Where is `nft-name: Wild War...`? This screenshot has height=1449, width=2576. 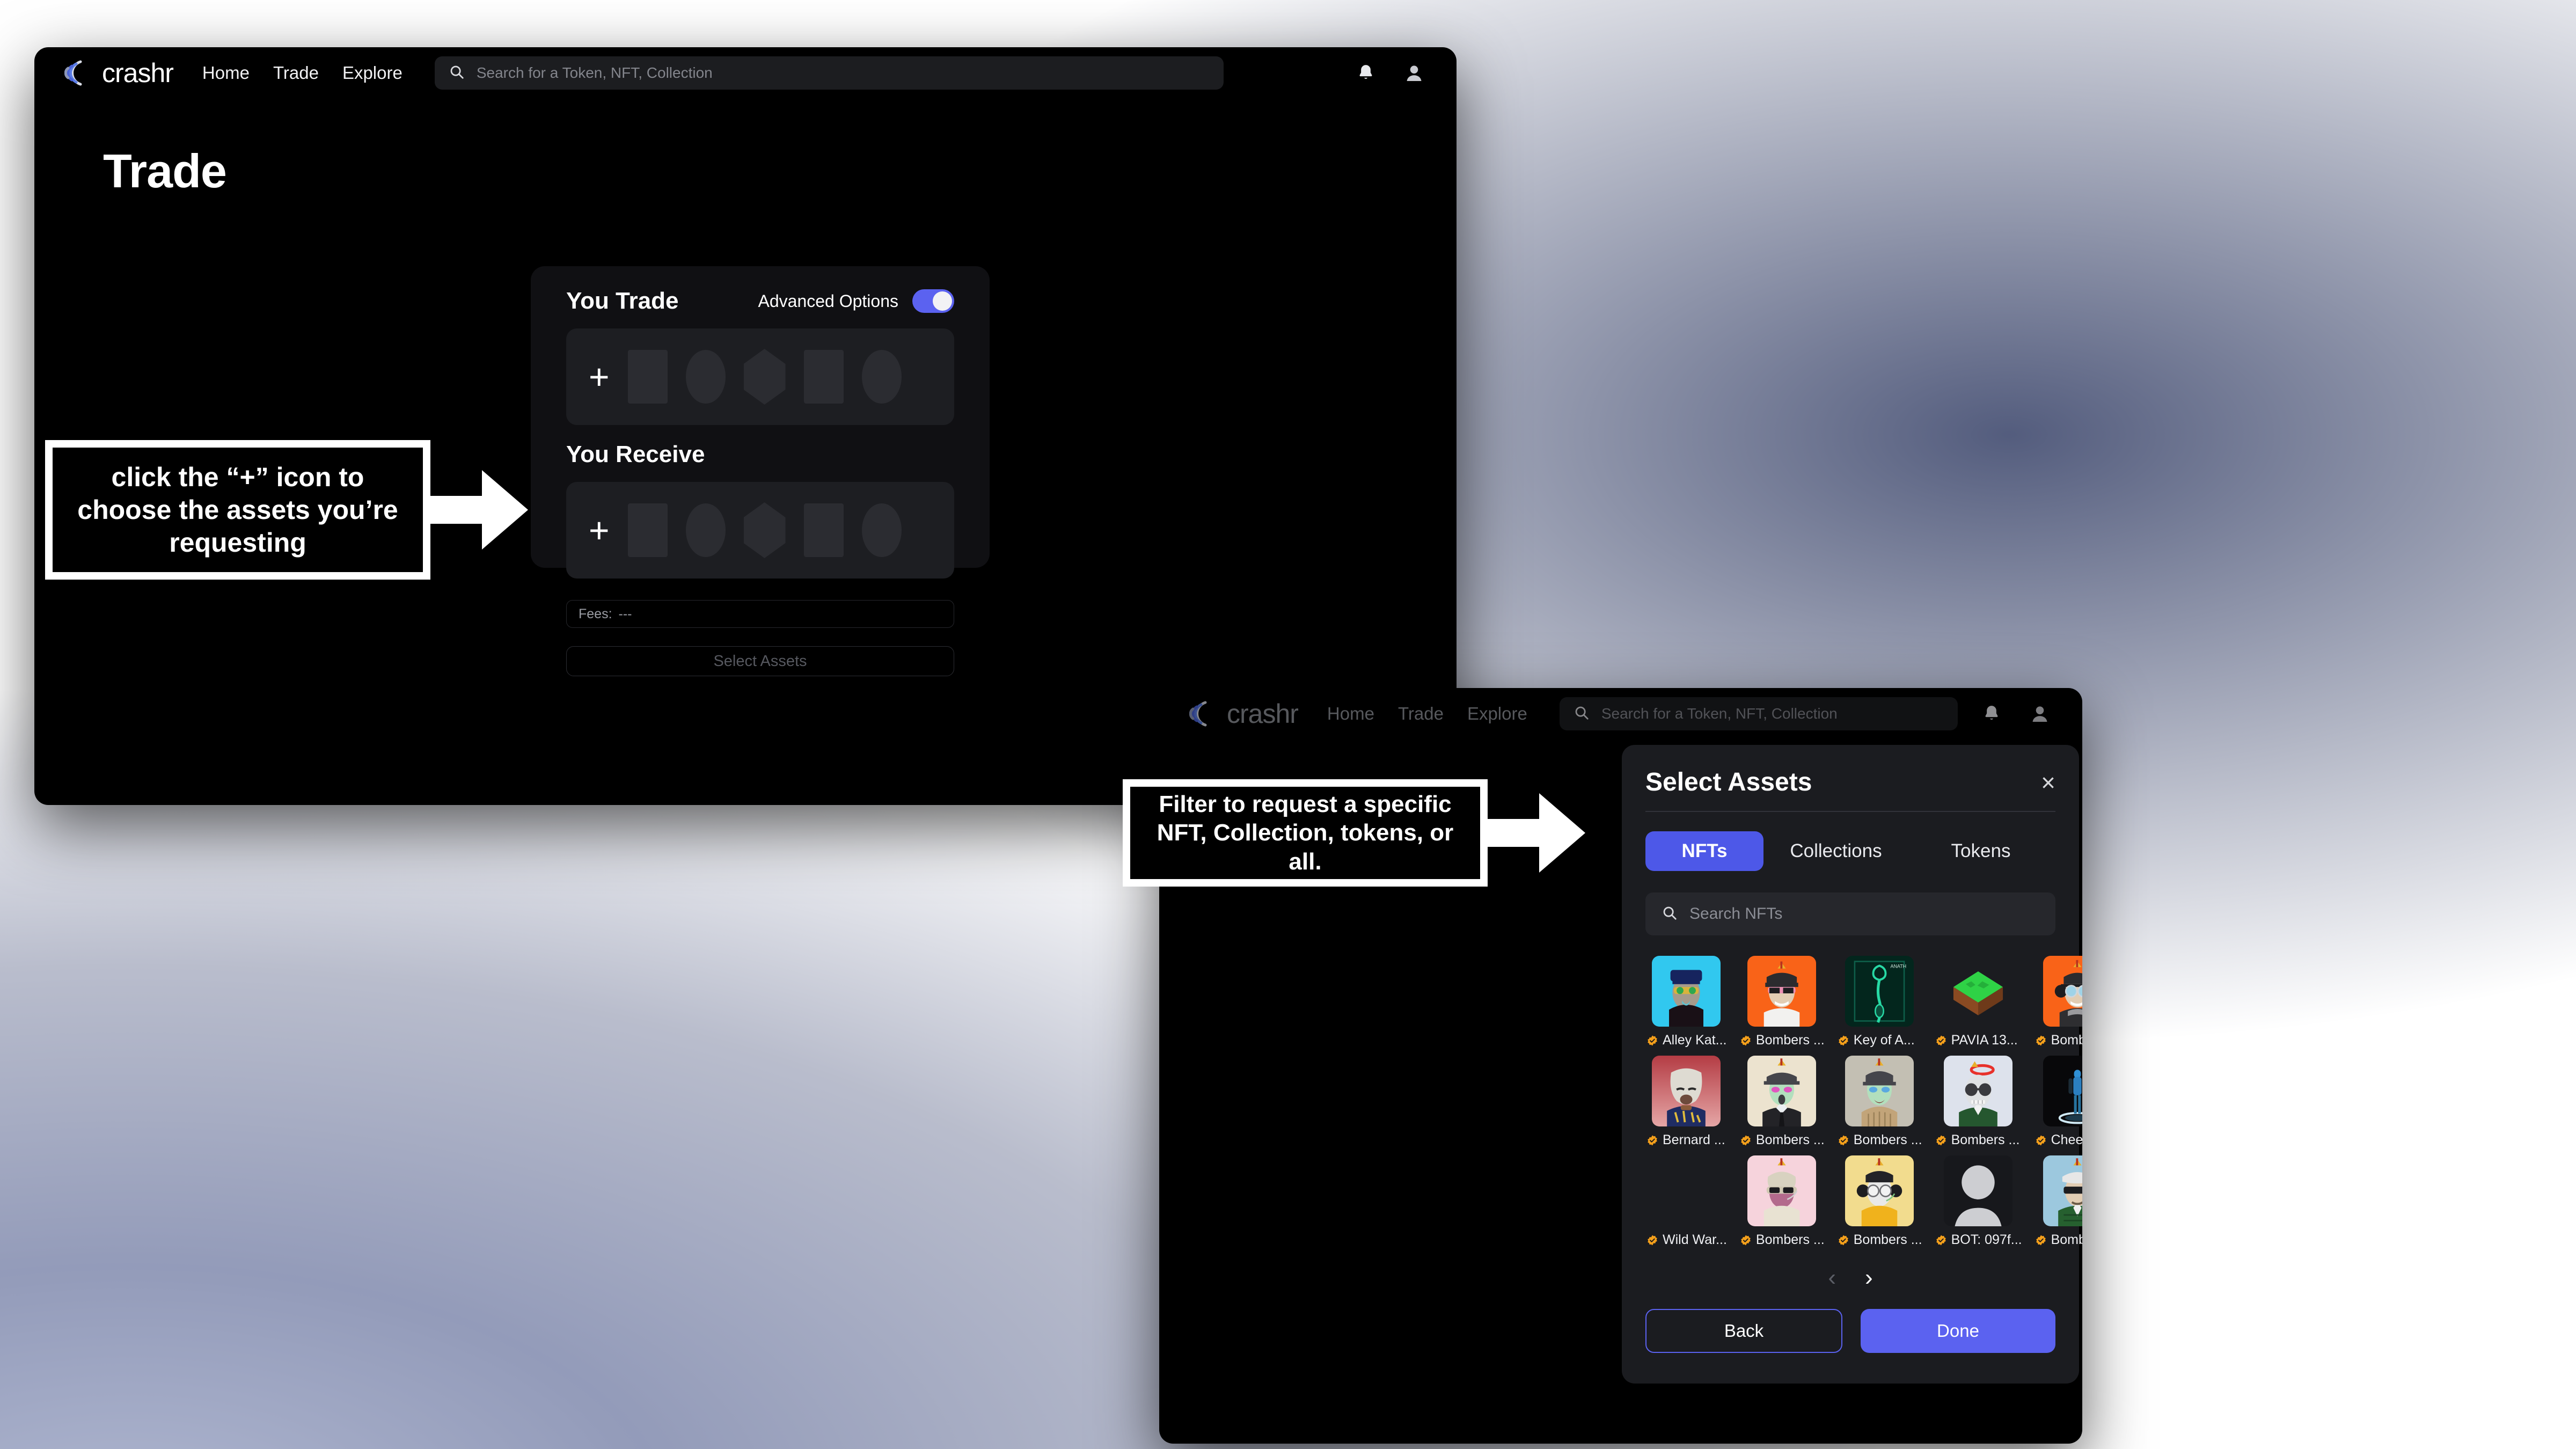
nft-name: Wild War... is located at coordinates (1695, 1239).